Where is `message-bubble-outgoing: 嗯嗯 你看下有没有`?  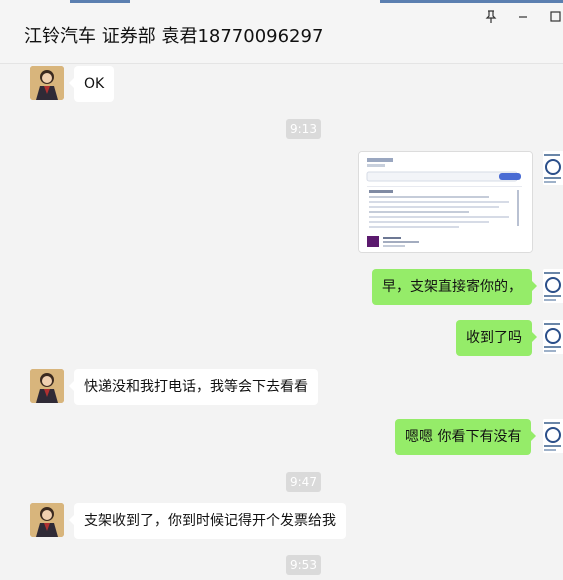 message-bubble-outgoing: 嗯嗯 你看下有没有 is located at coordinates (466, 437).